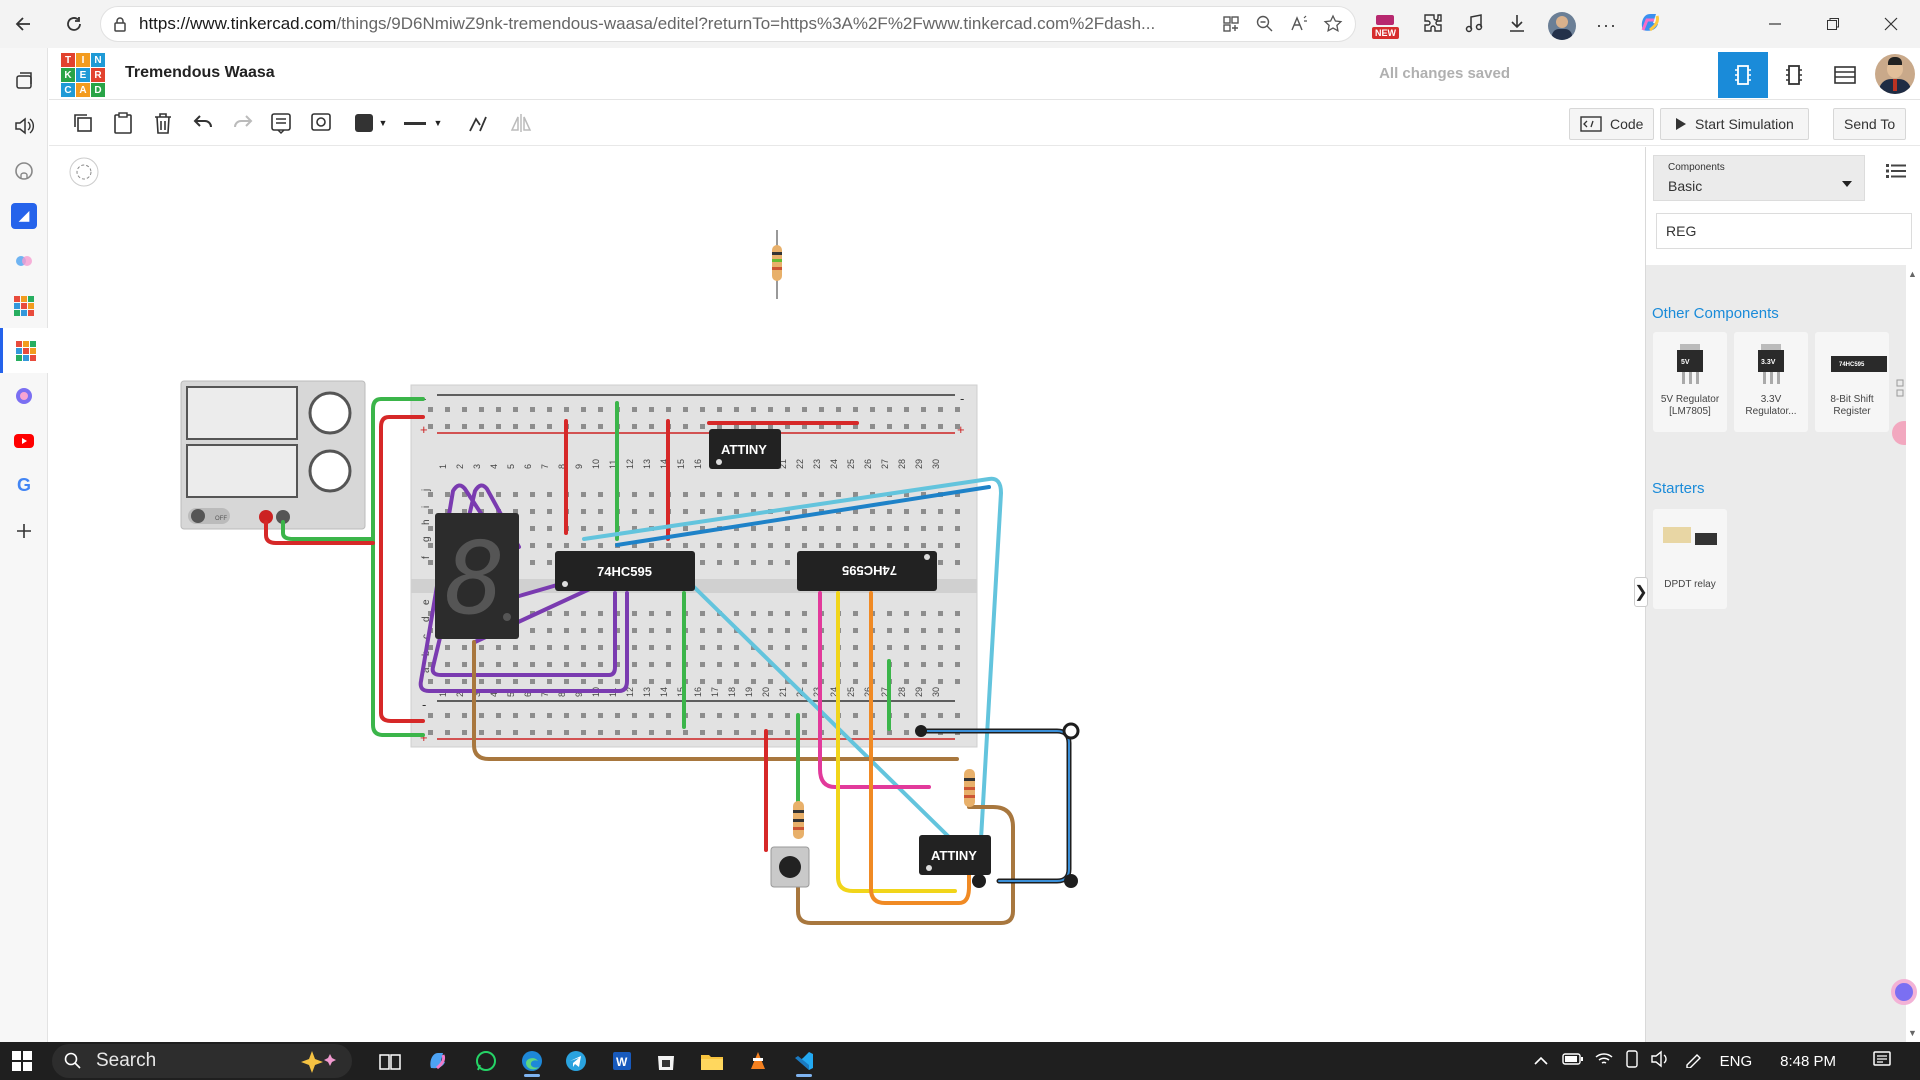  I want to click on copy-button, so click(83, 123).